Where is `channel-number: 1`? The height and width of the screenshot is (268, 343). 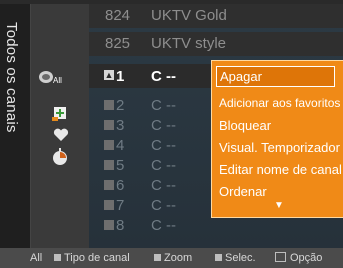
channel-number: 1 is located at coordinates (120, 76).